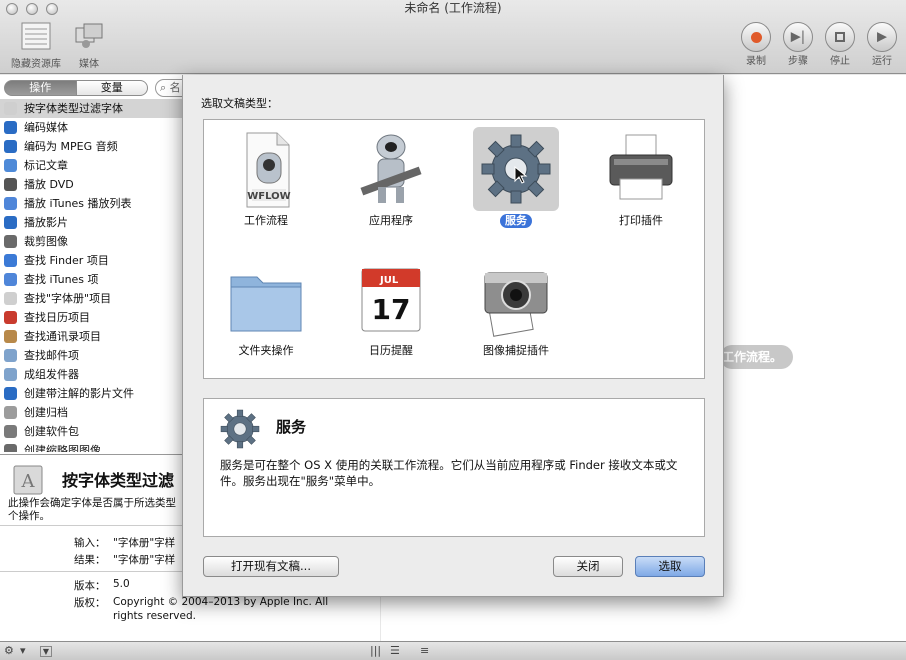 This screenshot has width=906, height=660. I want to click on stop-button: 停止, so click(840, 44).